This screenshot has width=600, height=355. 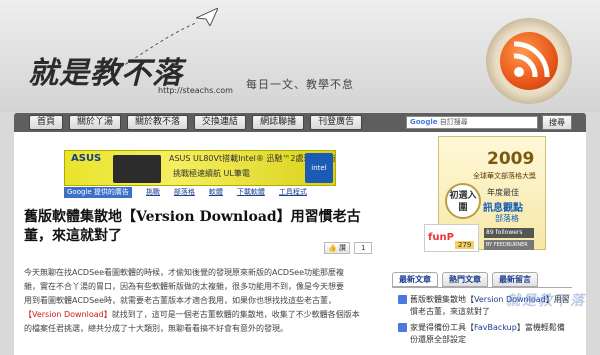 What do you see at coordinates (511, 159) in the screenshot?
I see `award-year: 2009` at bounding box center [511, 159].